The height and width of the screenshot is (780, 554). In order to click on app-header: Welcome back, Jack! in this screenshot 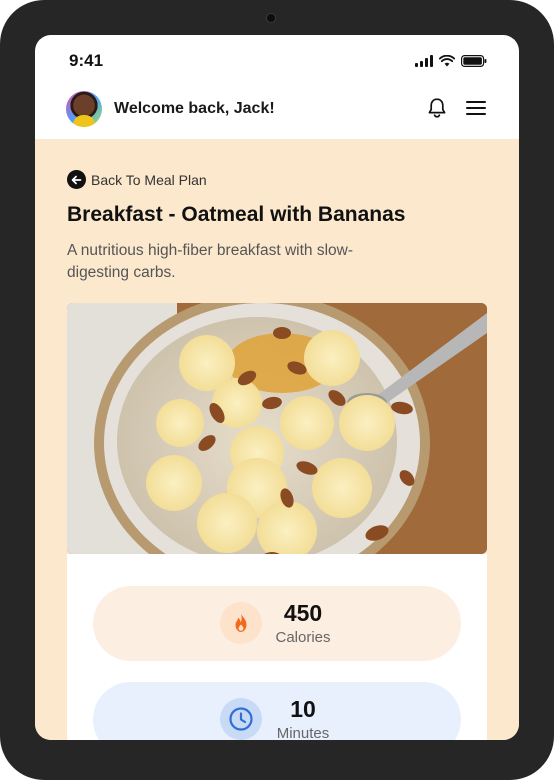, I will do `click(277, 112)`.